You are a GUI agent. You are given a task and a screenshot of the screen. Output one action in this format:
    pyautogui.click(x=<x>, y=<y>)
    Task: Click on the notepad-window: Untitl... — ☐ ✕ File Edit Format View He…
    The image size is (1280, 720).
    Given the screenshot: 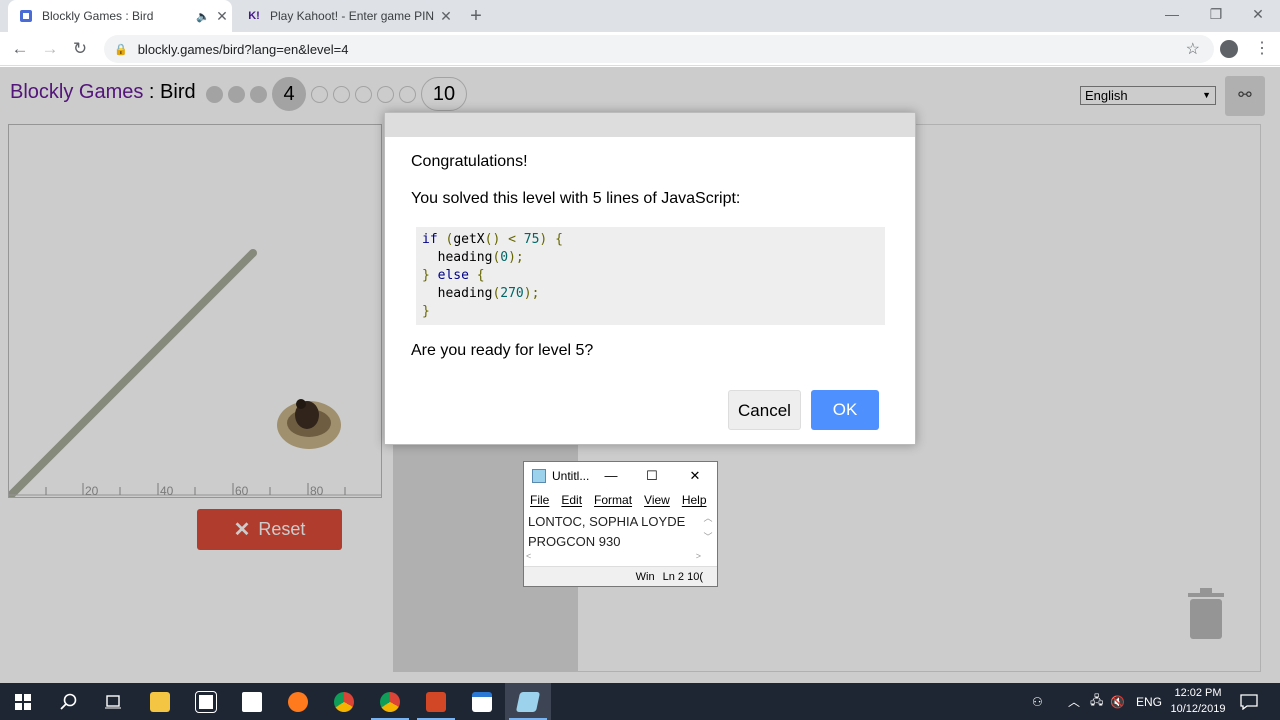 What is the action you would take?
    pyautogui.click(x=620, y=524)
    